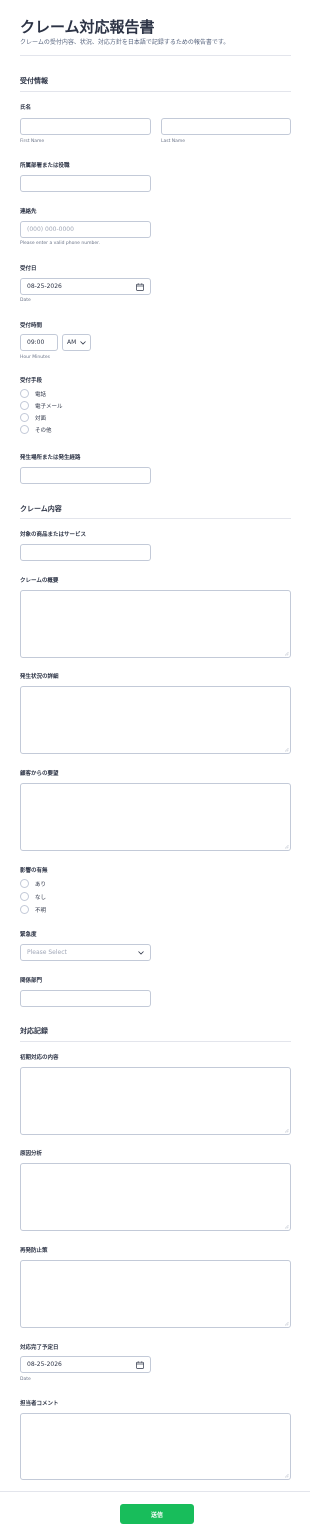 This screenshot has height=1540, width=320. Describe the element at coordinates (33, 883) in the screenshot. I see `impact-option-yes: あり` at that location.